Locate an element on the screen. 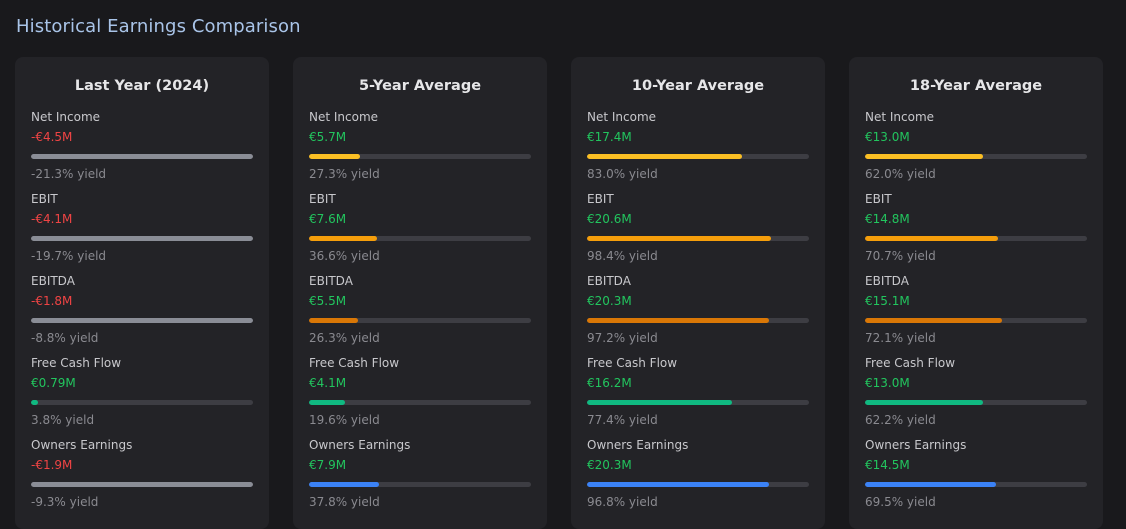 The image size is (1126, 529). metric-net-income: Net Income €5.7M 27.3% yield is located at coordinates (420, 150).